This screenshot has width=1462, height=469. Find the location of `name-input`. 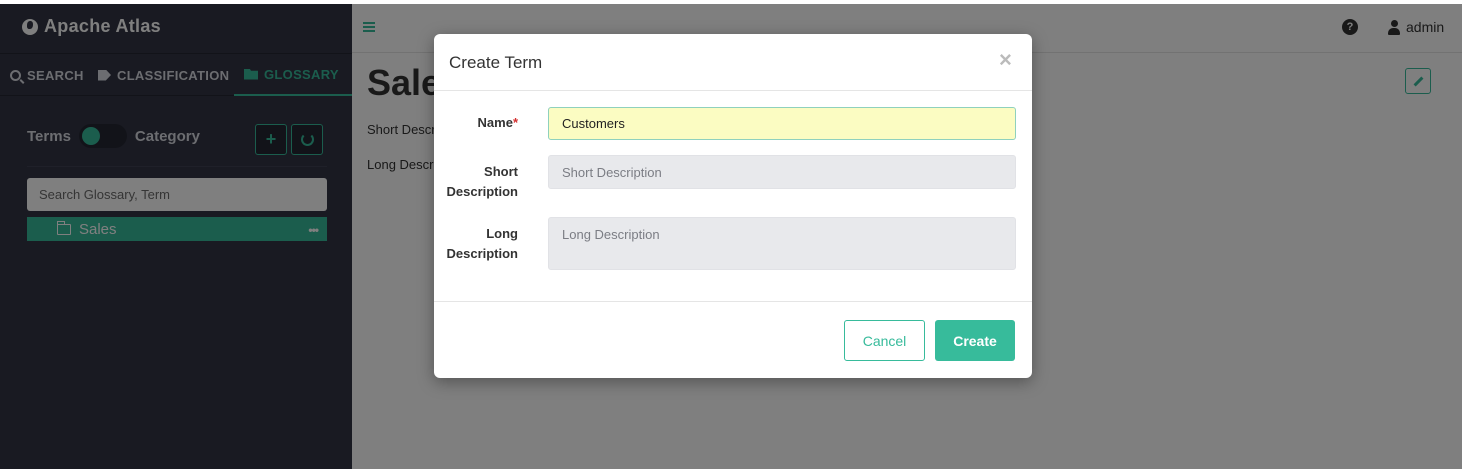

name-input is located at coordinates (782, 123).